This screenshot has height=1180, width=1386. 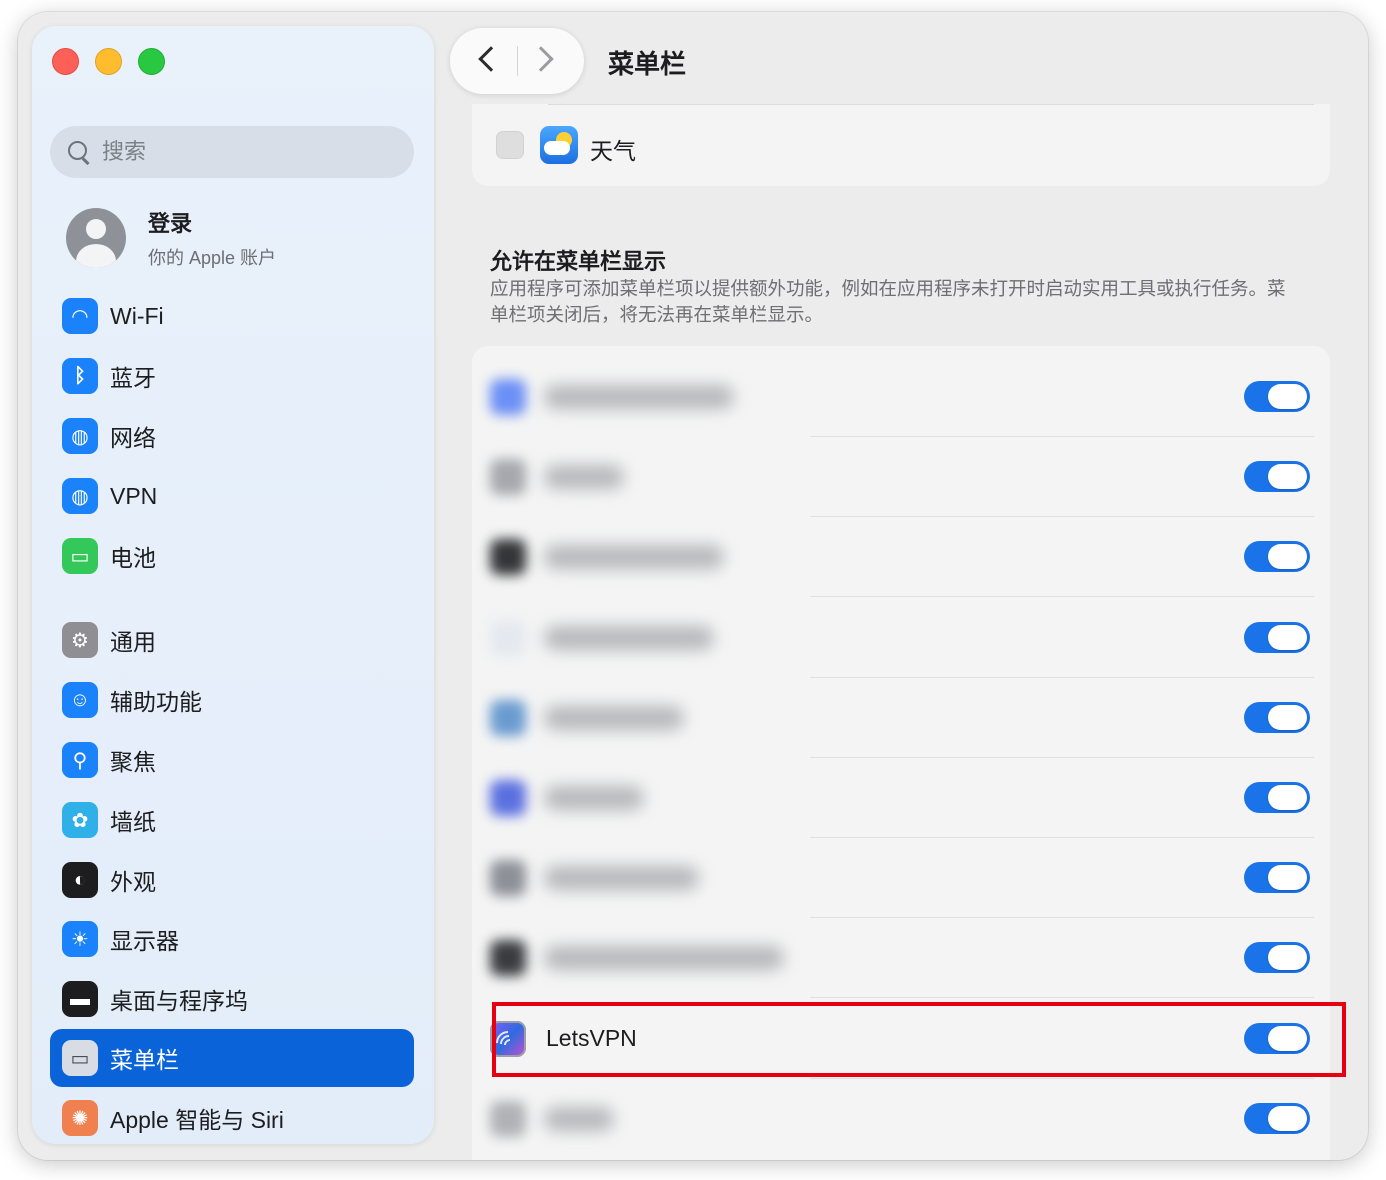 I want to click on zoom-window-button, so click(x=151, y=61).